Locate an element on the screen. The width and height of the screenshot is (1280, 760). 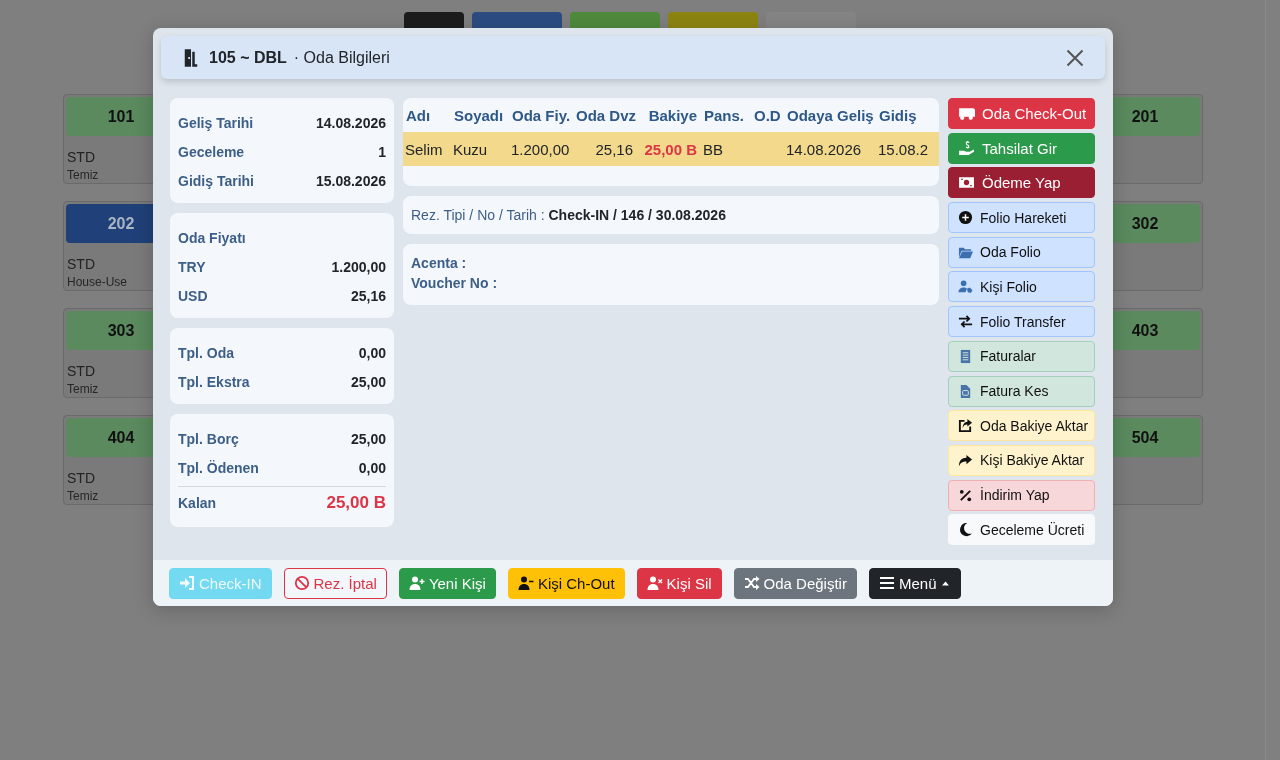
column-header: Adı is located at coordinates (427, 115).